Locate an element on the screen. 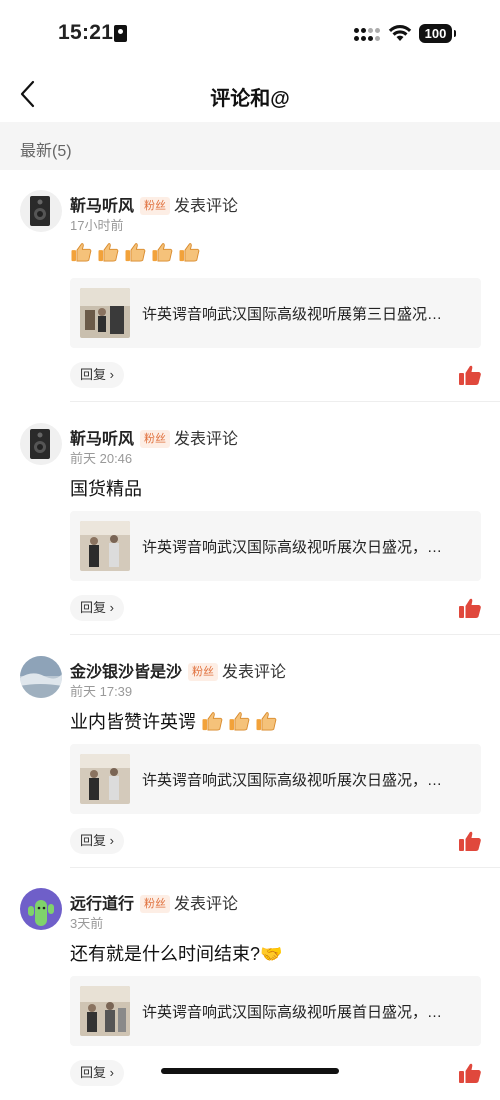  user-line: 金沙银沙皆是沙 粉丝 发表评论 is located at coordinates (178, 670).